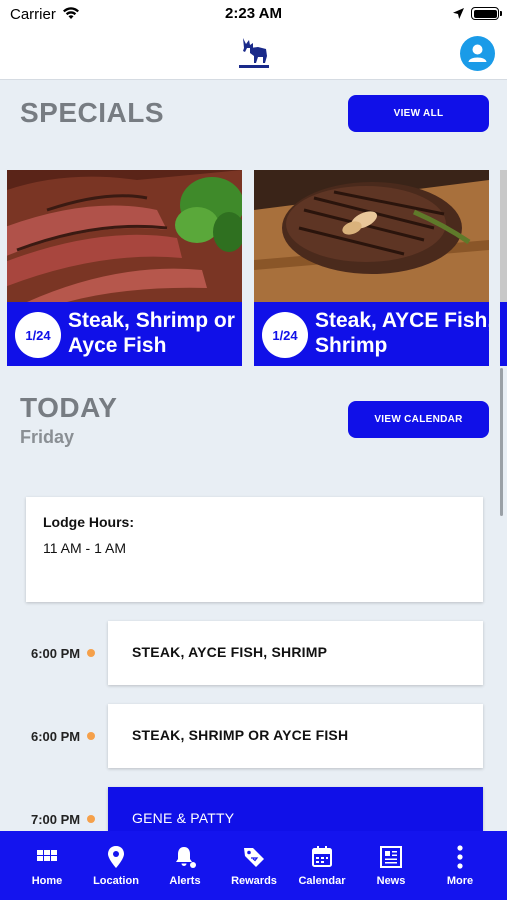 Image resolution: width=507 pixels, height=900 pixels. I want to click on clock: 2:23 AM, so click(253, 13).